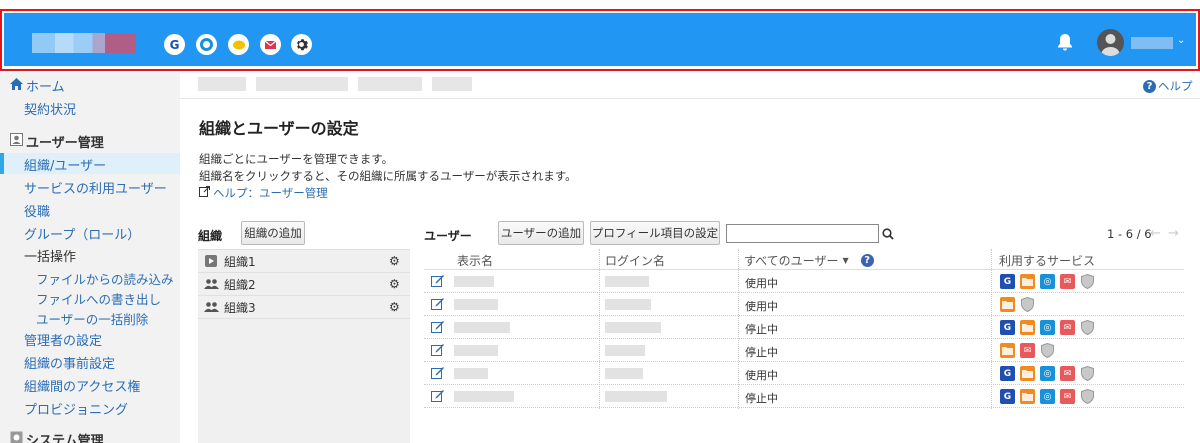 This screenshot has height=443, width=1200. I want to click on sidebar-item-import-file: ファイルからの読み込み, so click(105, 278).